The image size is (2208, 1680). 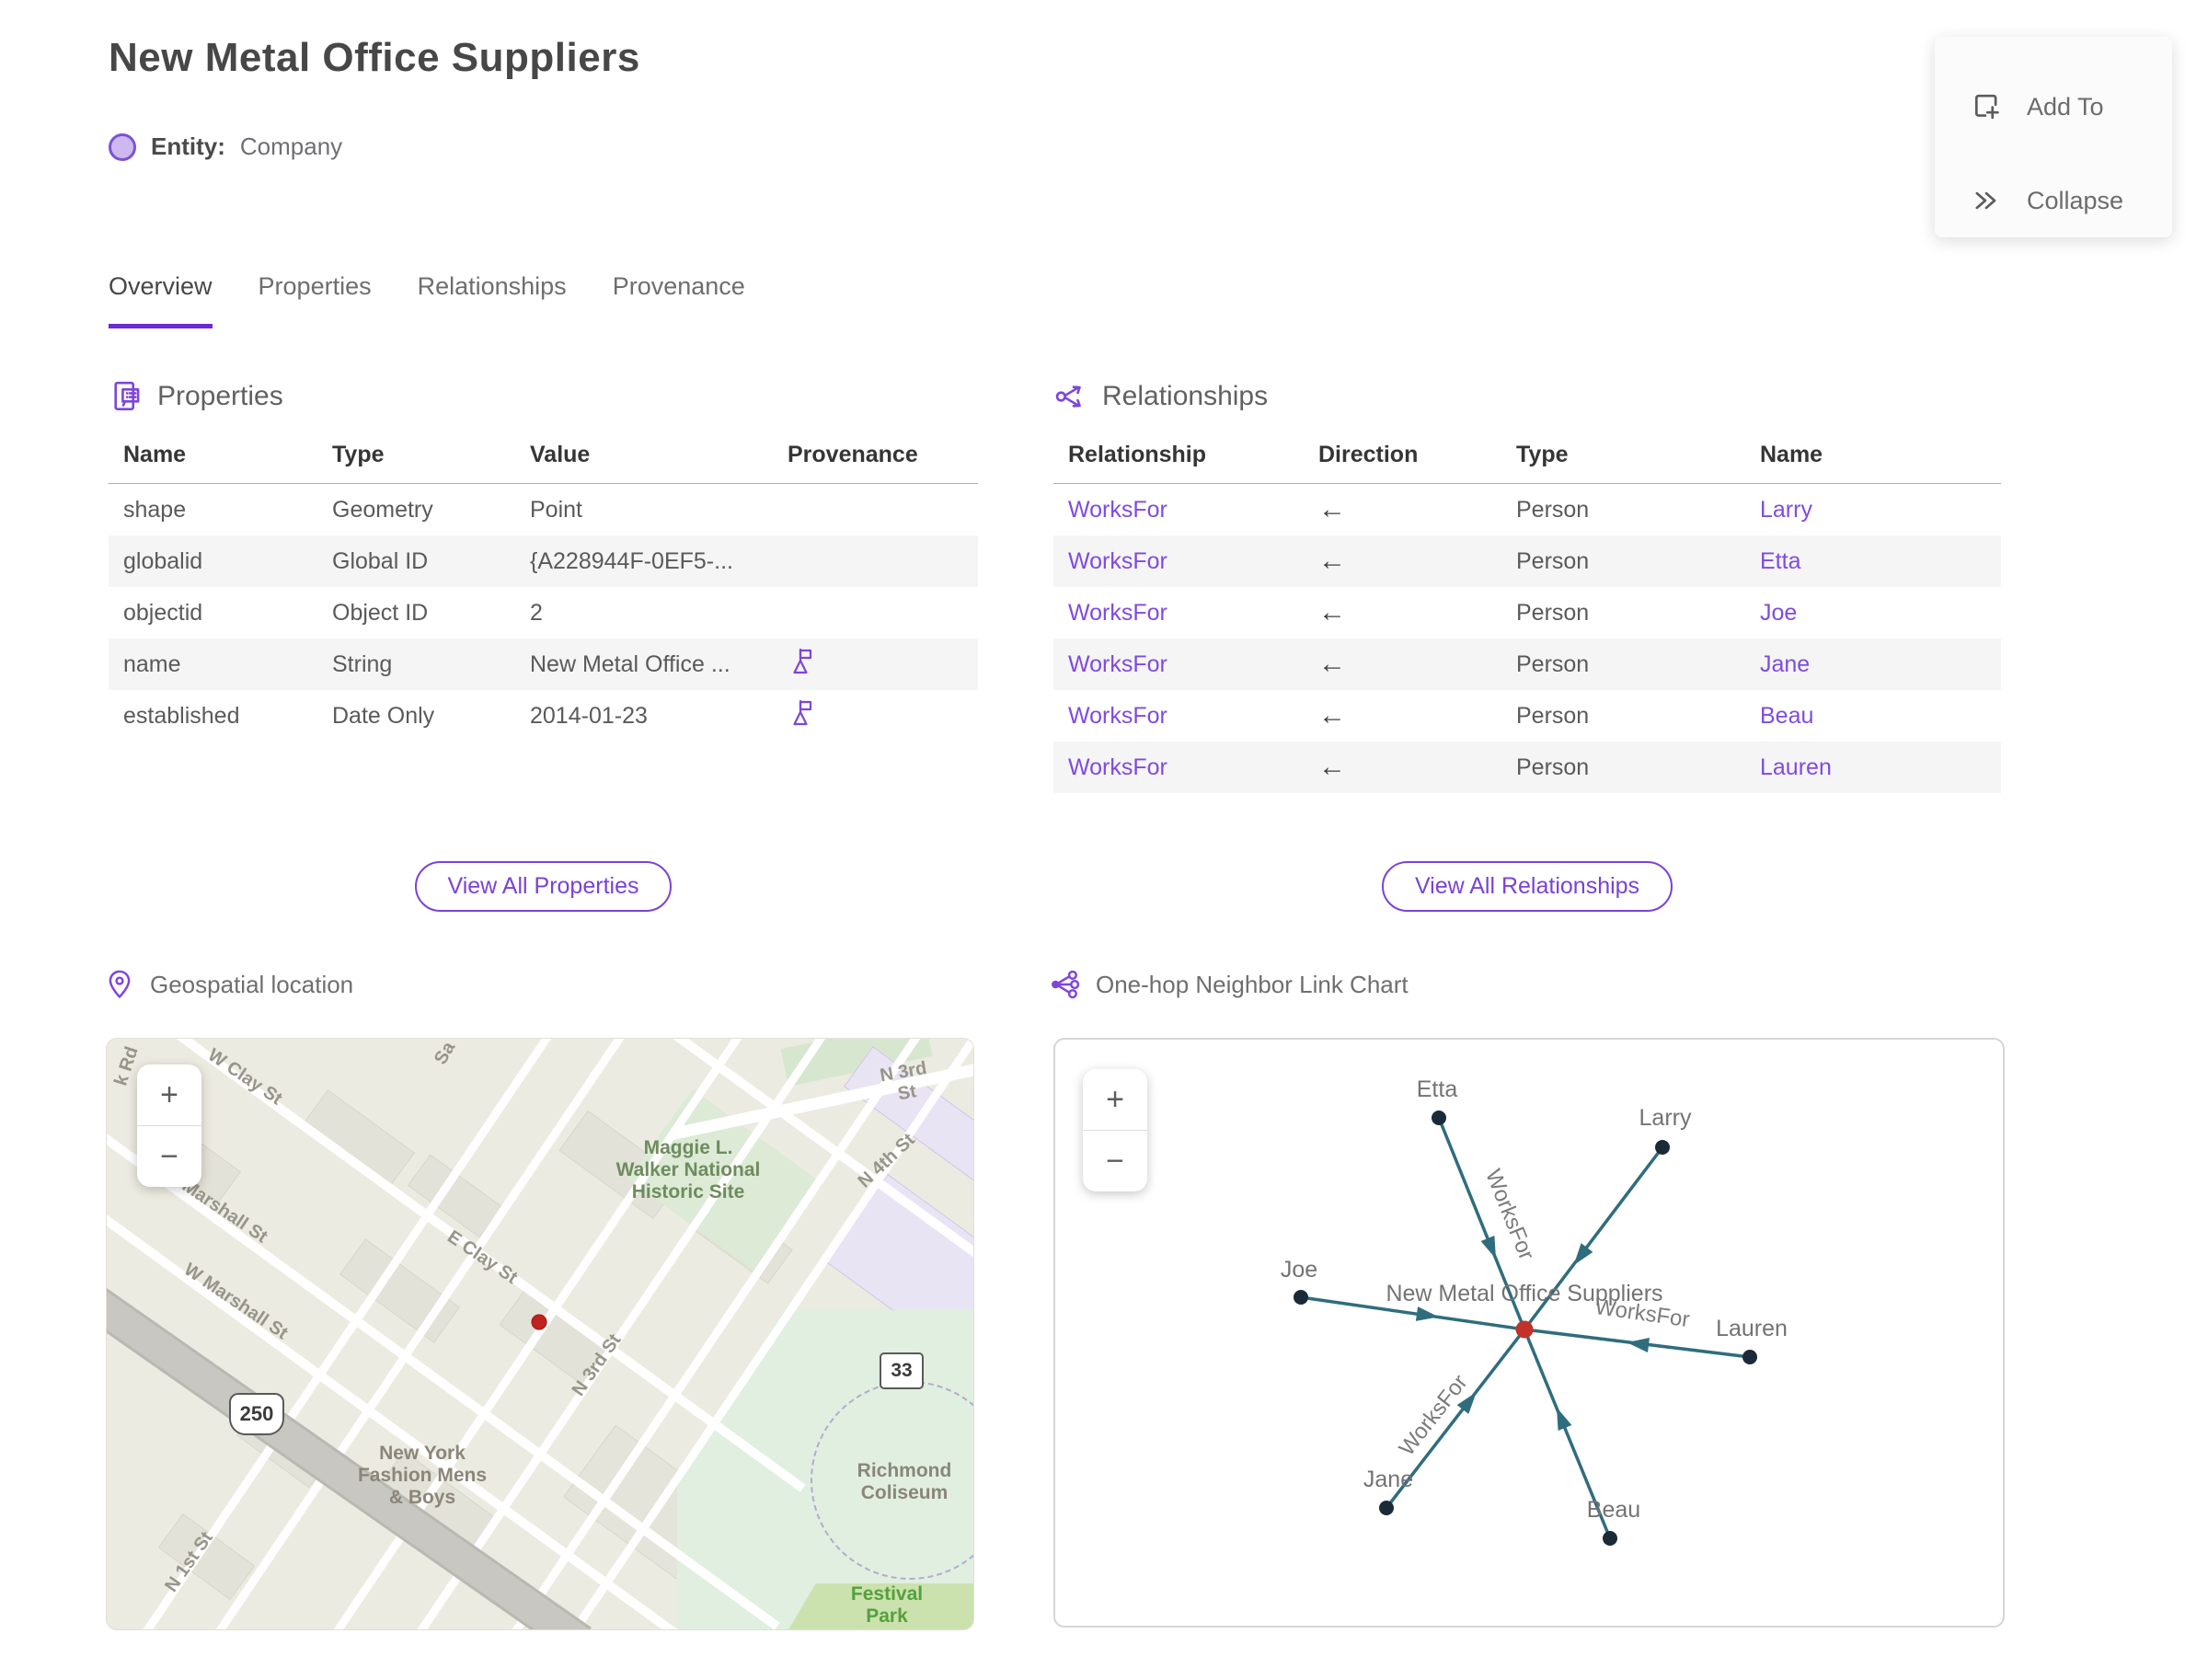 I want to click on relationships-icon, so click(x=1068, y=396).